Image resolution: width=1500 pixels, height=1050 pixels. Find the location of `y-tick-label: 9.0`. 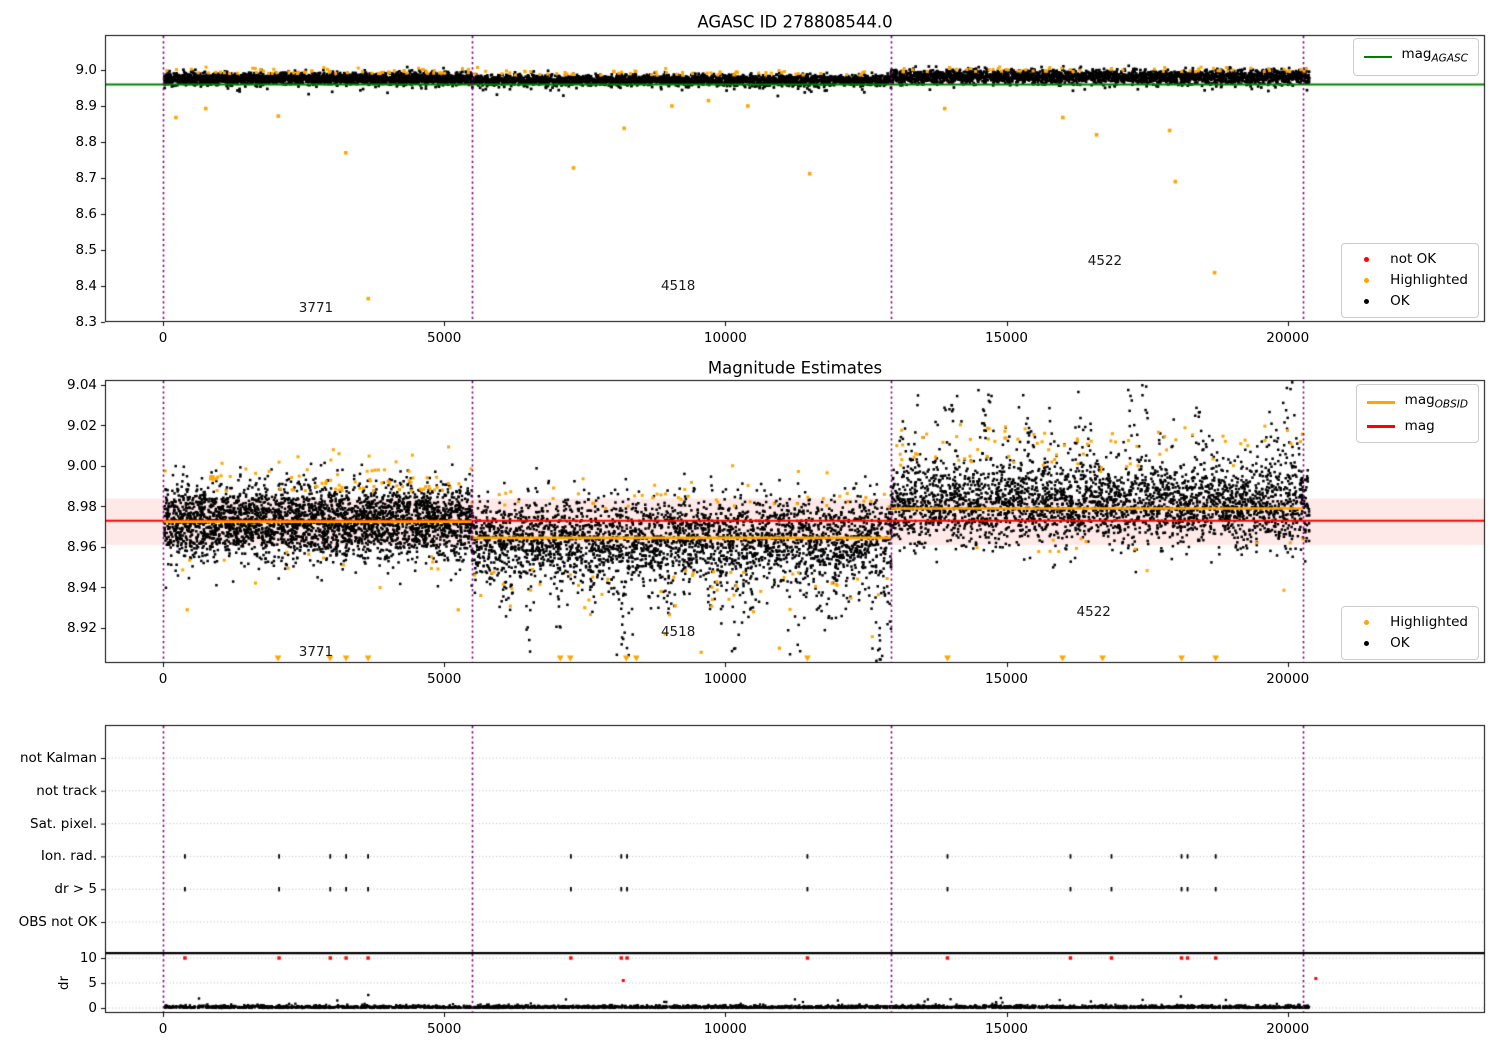

y-tick-label: 9.0 is located at coordinates (86, 70).